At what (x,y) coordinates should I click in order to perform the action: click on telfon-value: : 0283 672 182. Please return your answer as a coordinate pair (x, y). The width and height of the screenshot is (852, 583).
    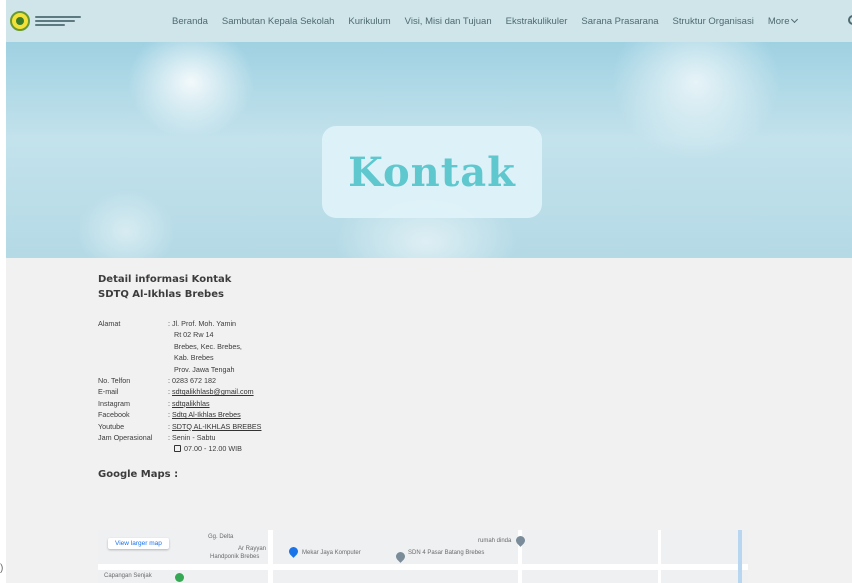
    Looking at the image, I should click on (192, 381).